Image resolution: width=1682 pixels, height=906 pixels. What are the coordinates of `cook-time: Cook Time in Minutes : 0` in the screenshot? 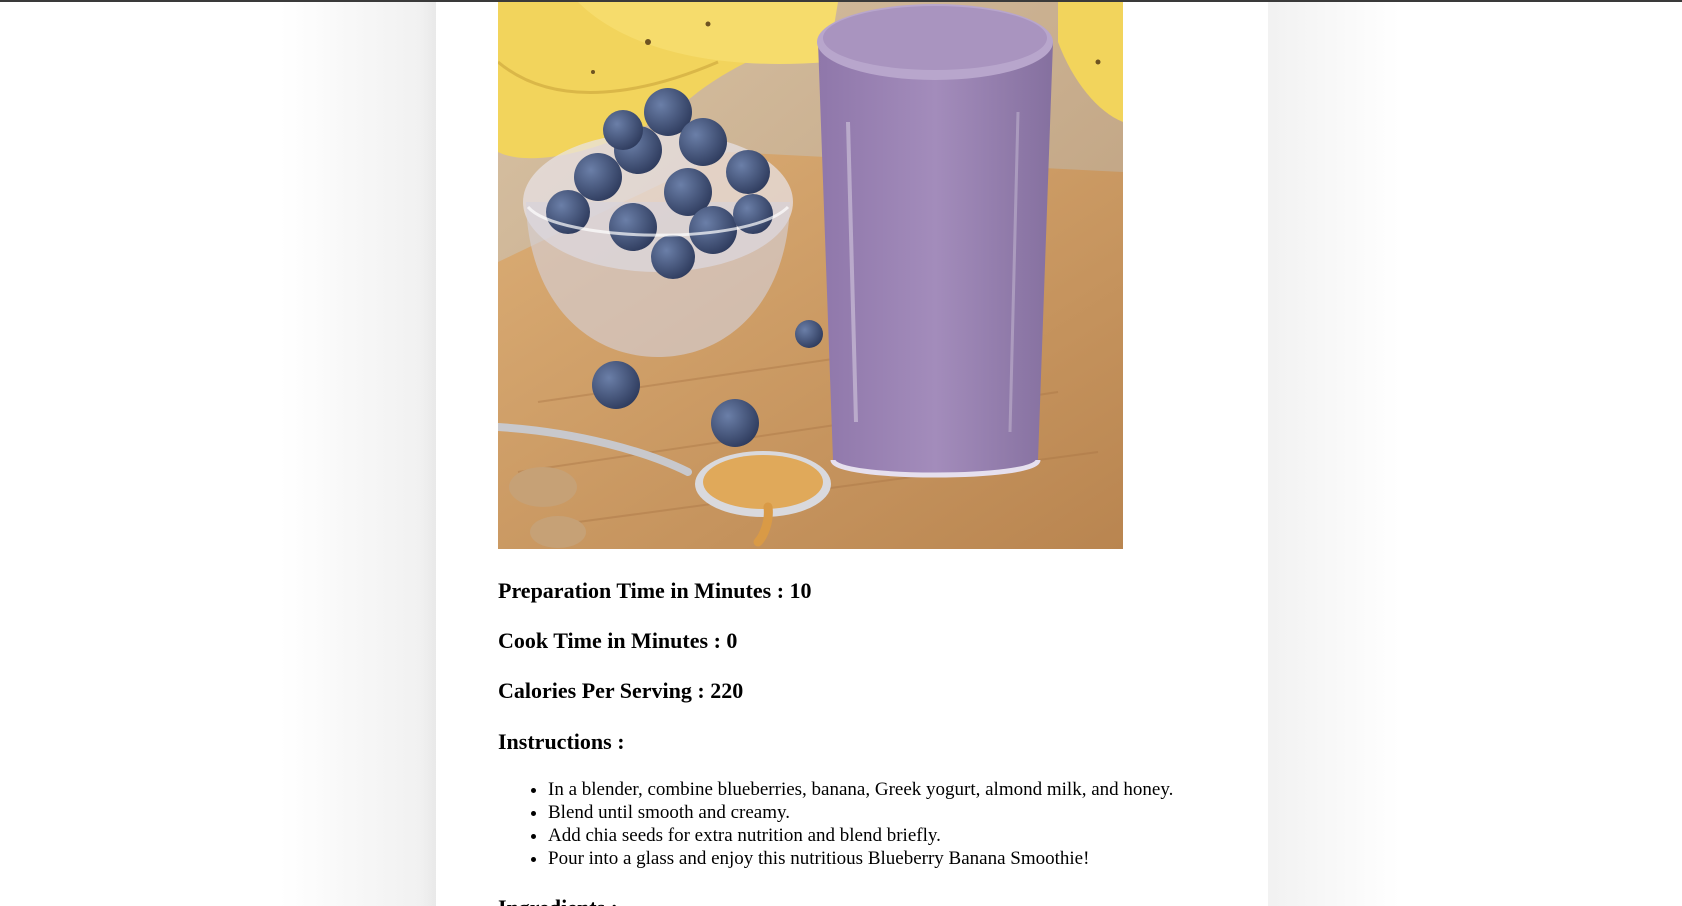 It's located at (617, 641).